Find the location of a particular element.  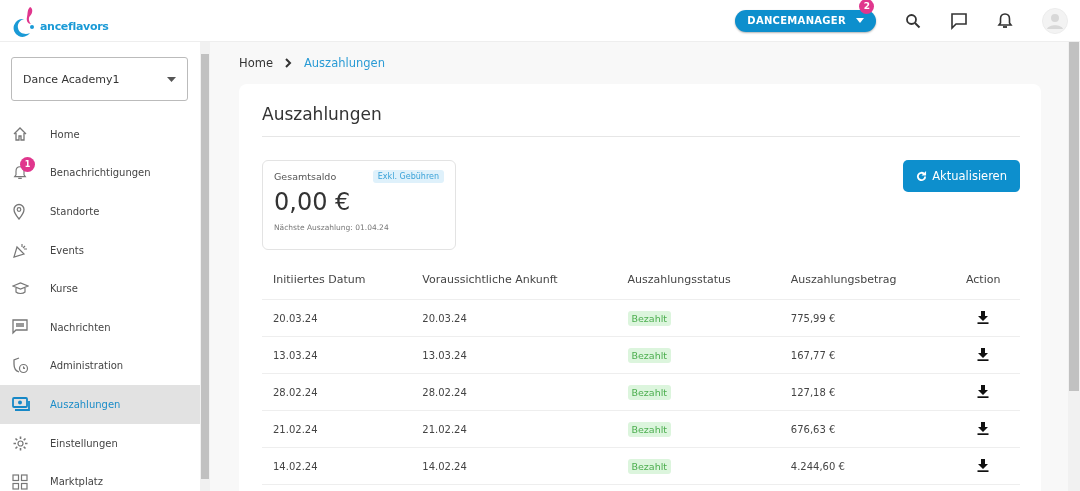

sidebar-item: Administration is located at coordinates (100, 366).